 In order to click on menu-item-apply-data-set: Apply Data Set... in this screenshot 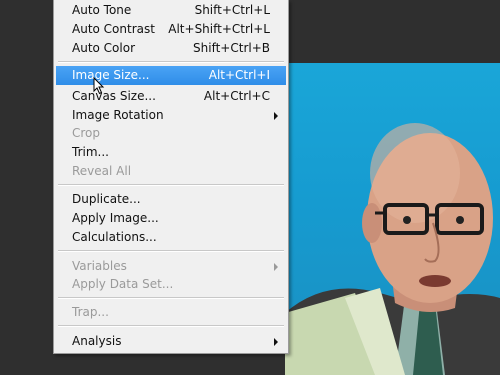, I will do `click(171, 284)`.